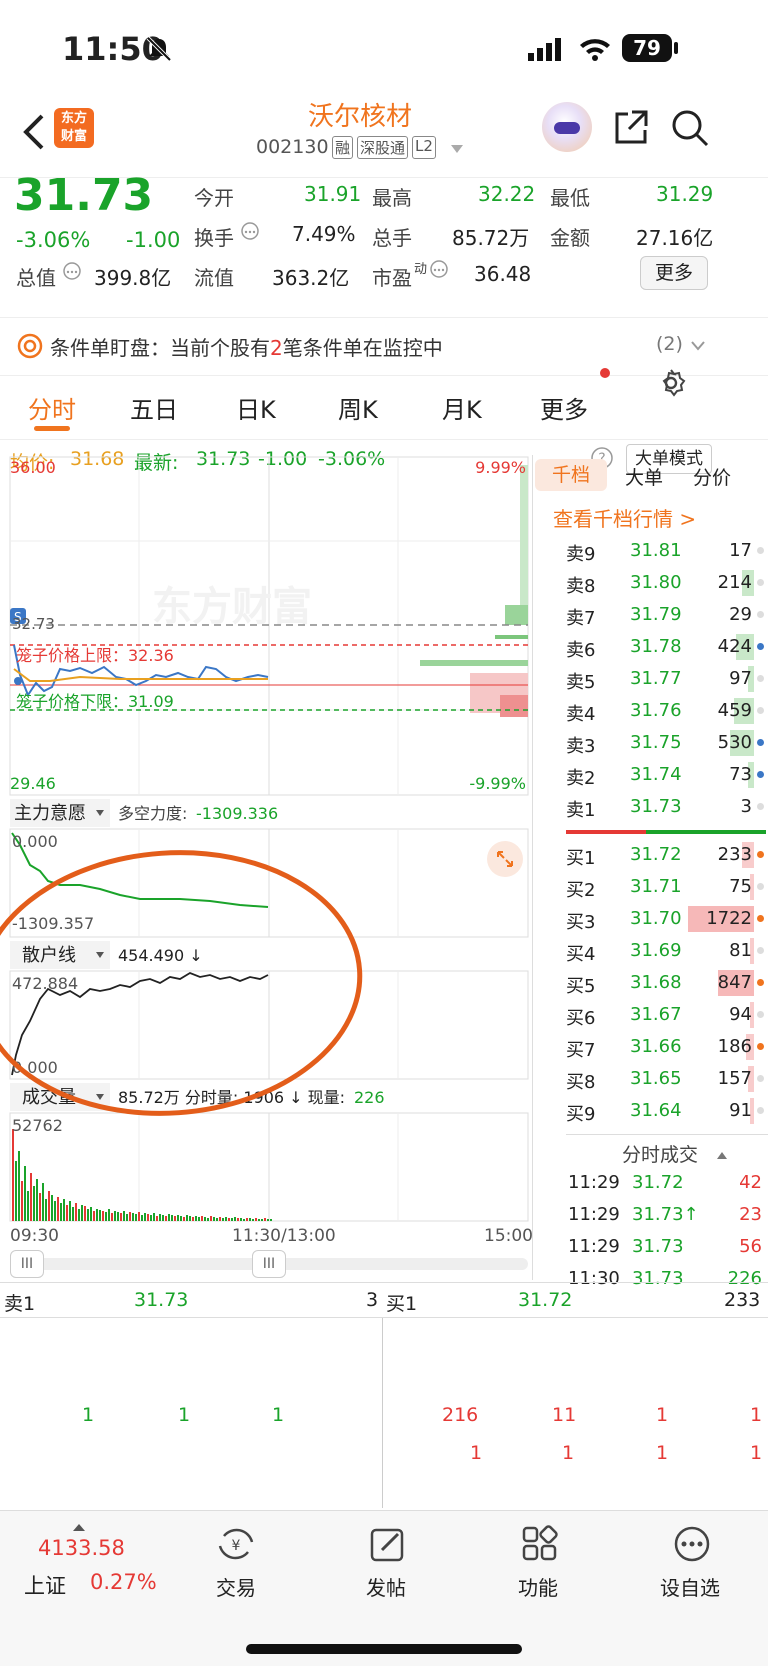  Describe the element at coordinates (88, 1415) in the screenshot. I see `queue-sell-order: 1` at that location.